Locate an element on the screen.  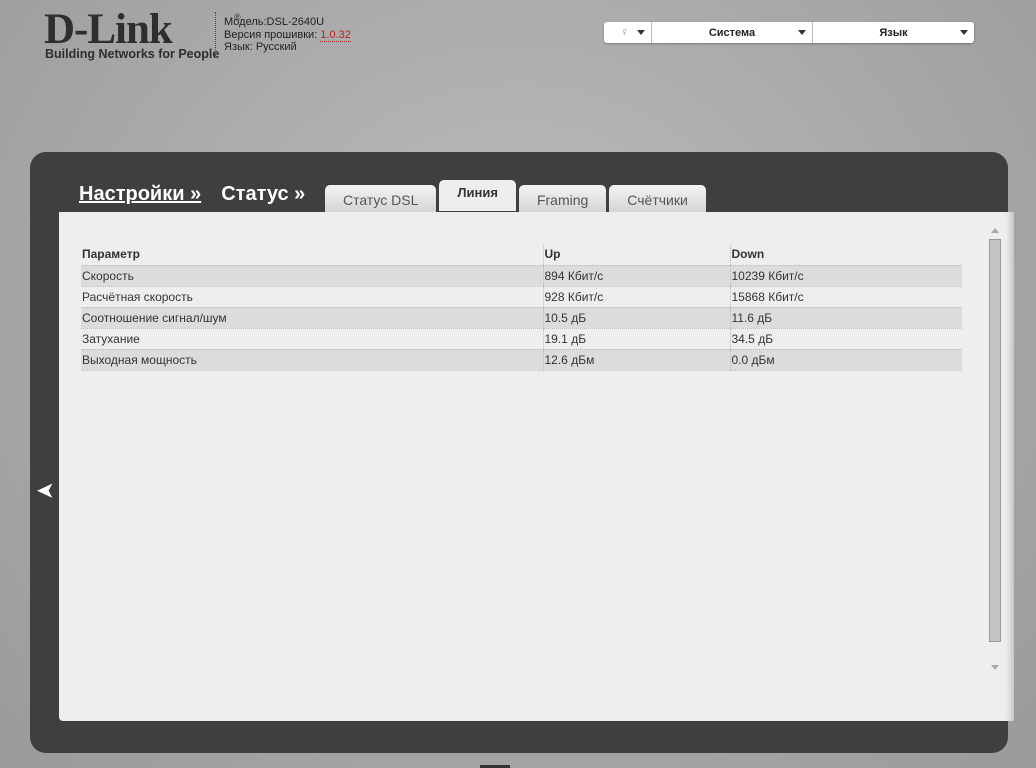
language-value: Русский is located at coordinates (276, 47).